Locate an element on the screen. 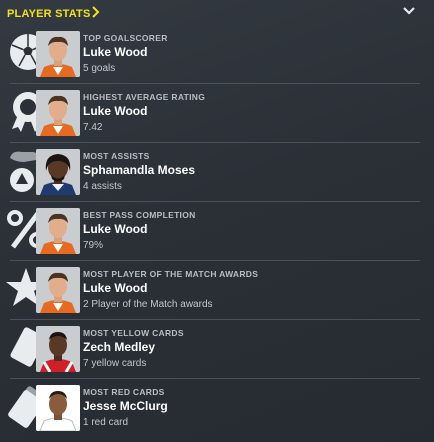 This screenshot has width=434, height=442. panel-title: PLAYER STATS is located at coordinates (49, 14).